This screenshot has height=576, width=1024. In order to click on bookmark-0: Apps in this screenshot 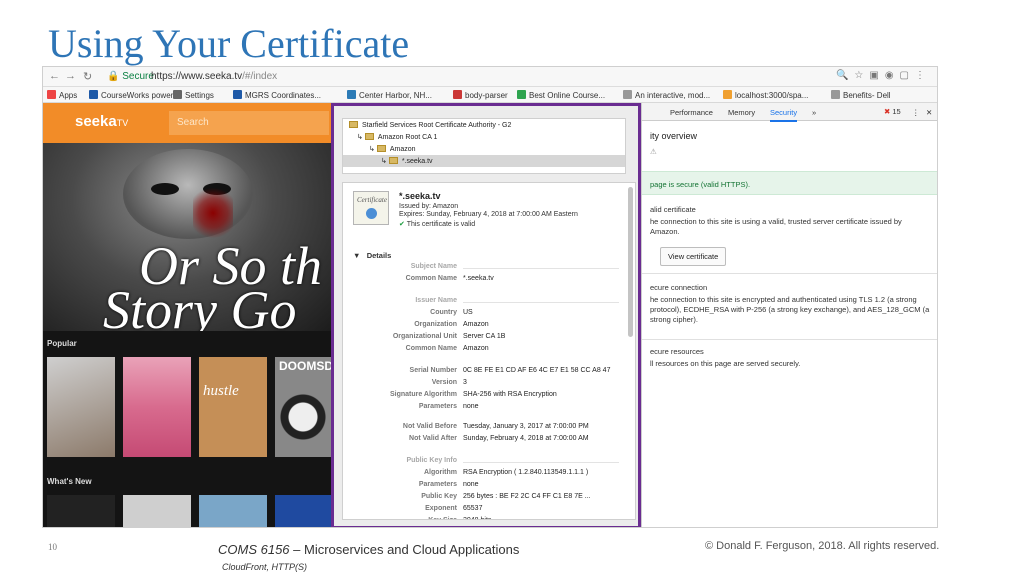, I will do `click(62, 95)`.